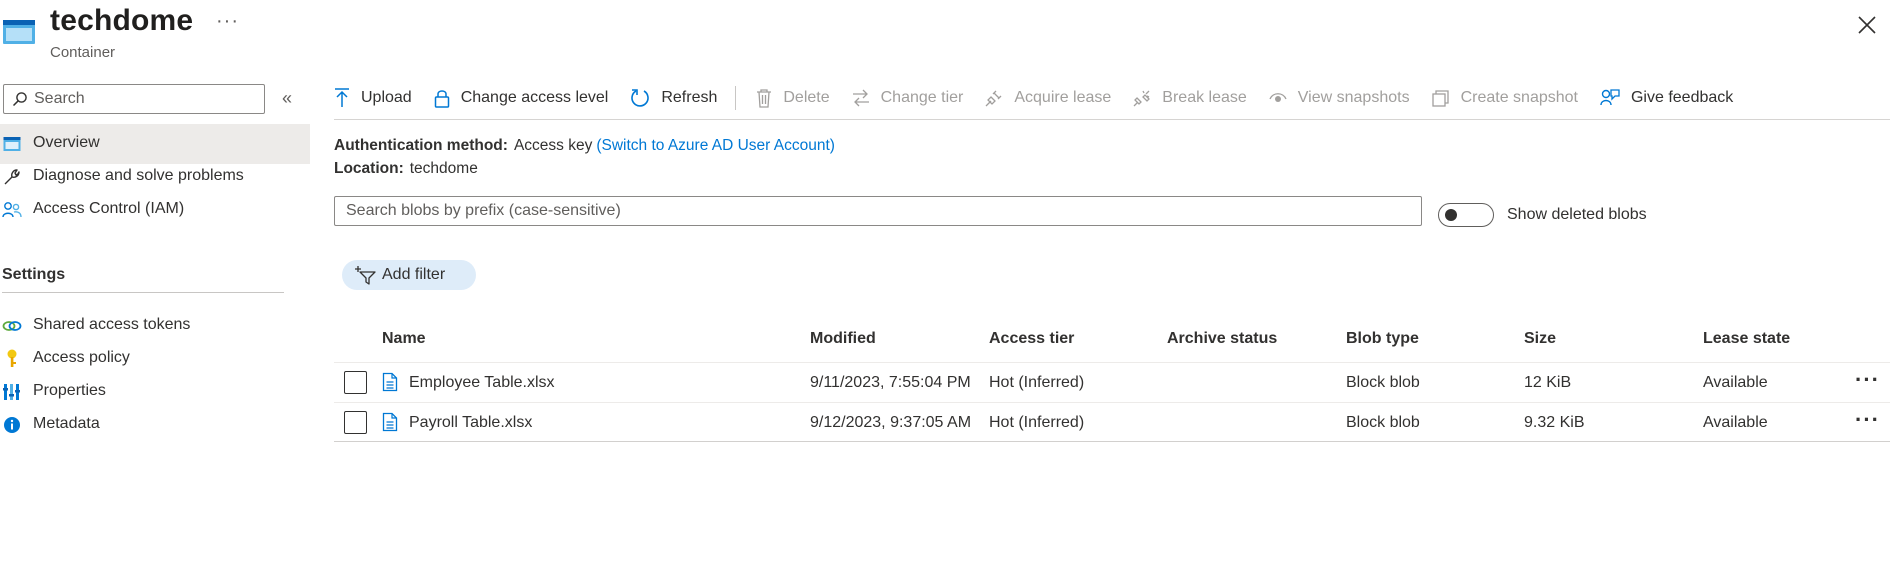  What do you see at coordinates (1682, 97) in the screenshot?
I see `give-feedback-label: Give feedback` at bounding box center [1682, 97].